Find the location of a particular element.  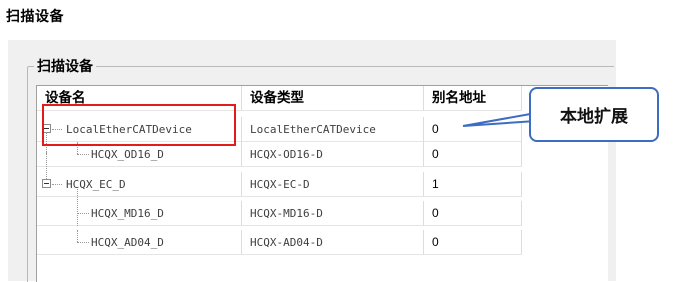

callout-annotation: 本地扩展 is located at coordinates (594, 114).